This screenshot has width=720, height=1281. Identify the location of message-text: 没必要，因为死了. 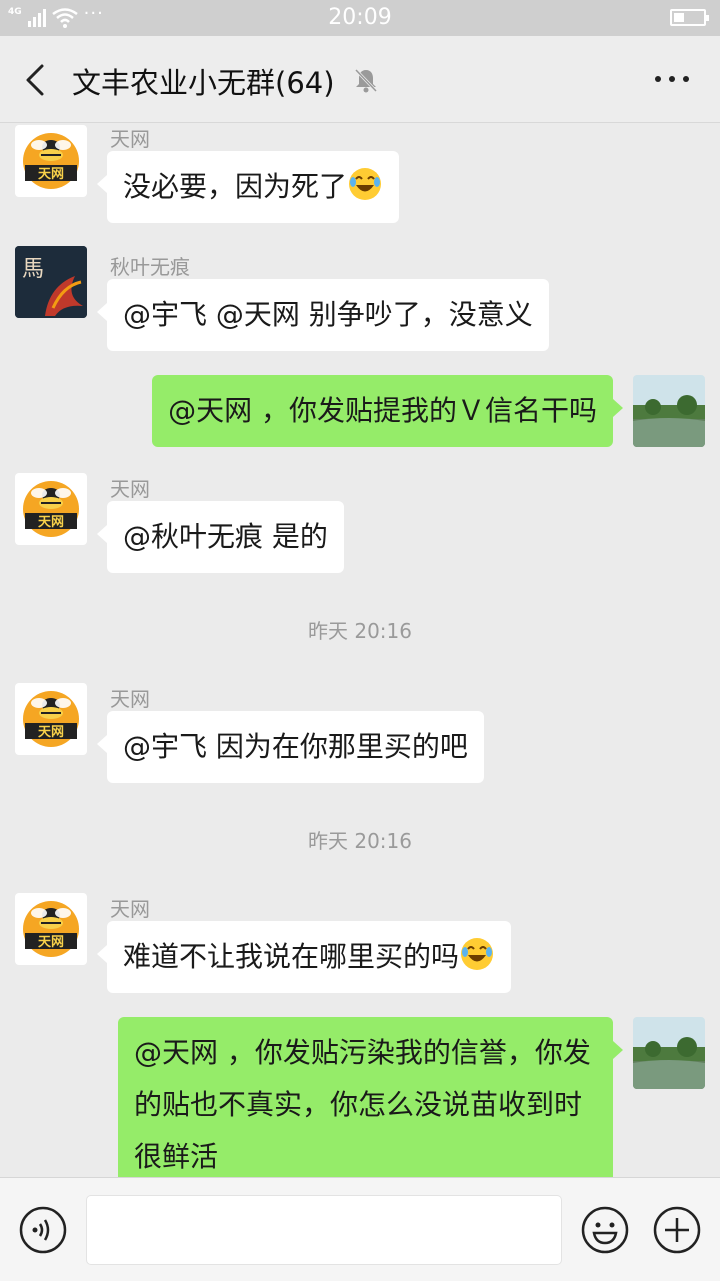
(235, 186).